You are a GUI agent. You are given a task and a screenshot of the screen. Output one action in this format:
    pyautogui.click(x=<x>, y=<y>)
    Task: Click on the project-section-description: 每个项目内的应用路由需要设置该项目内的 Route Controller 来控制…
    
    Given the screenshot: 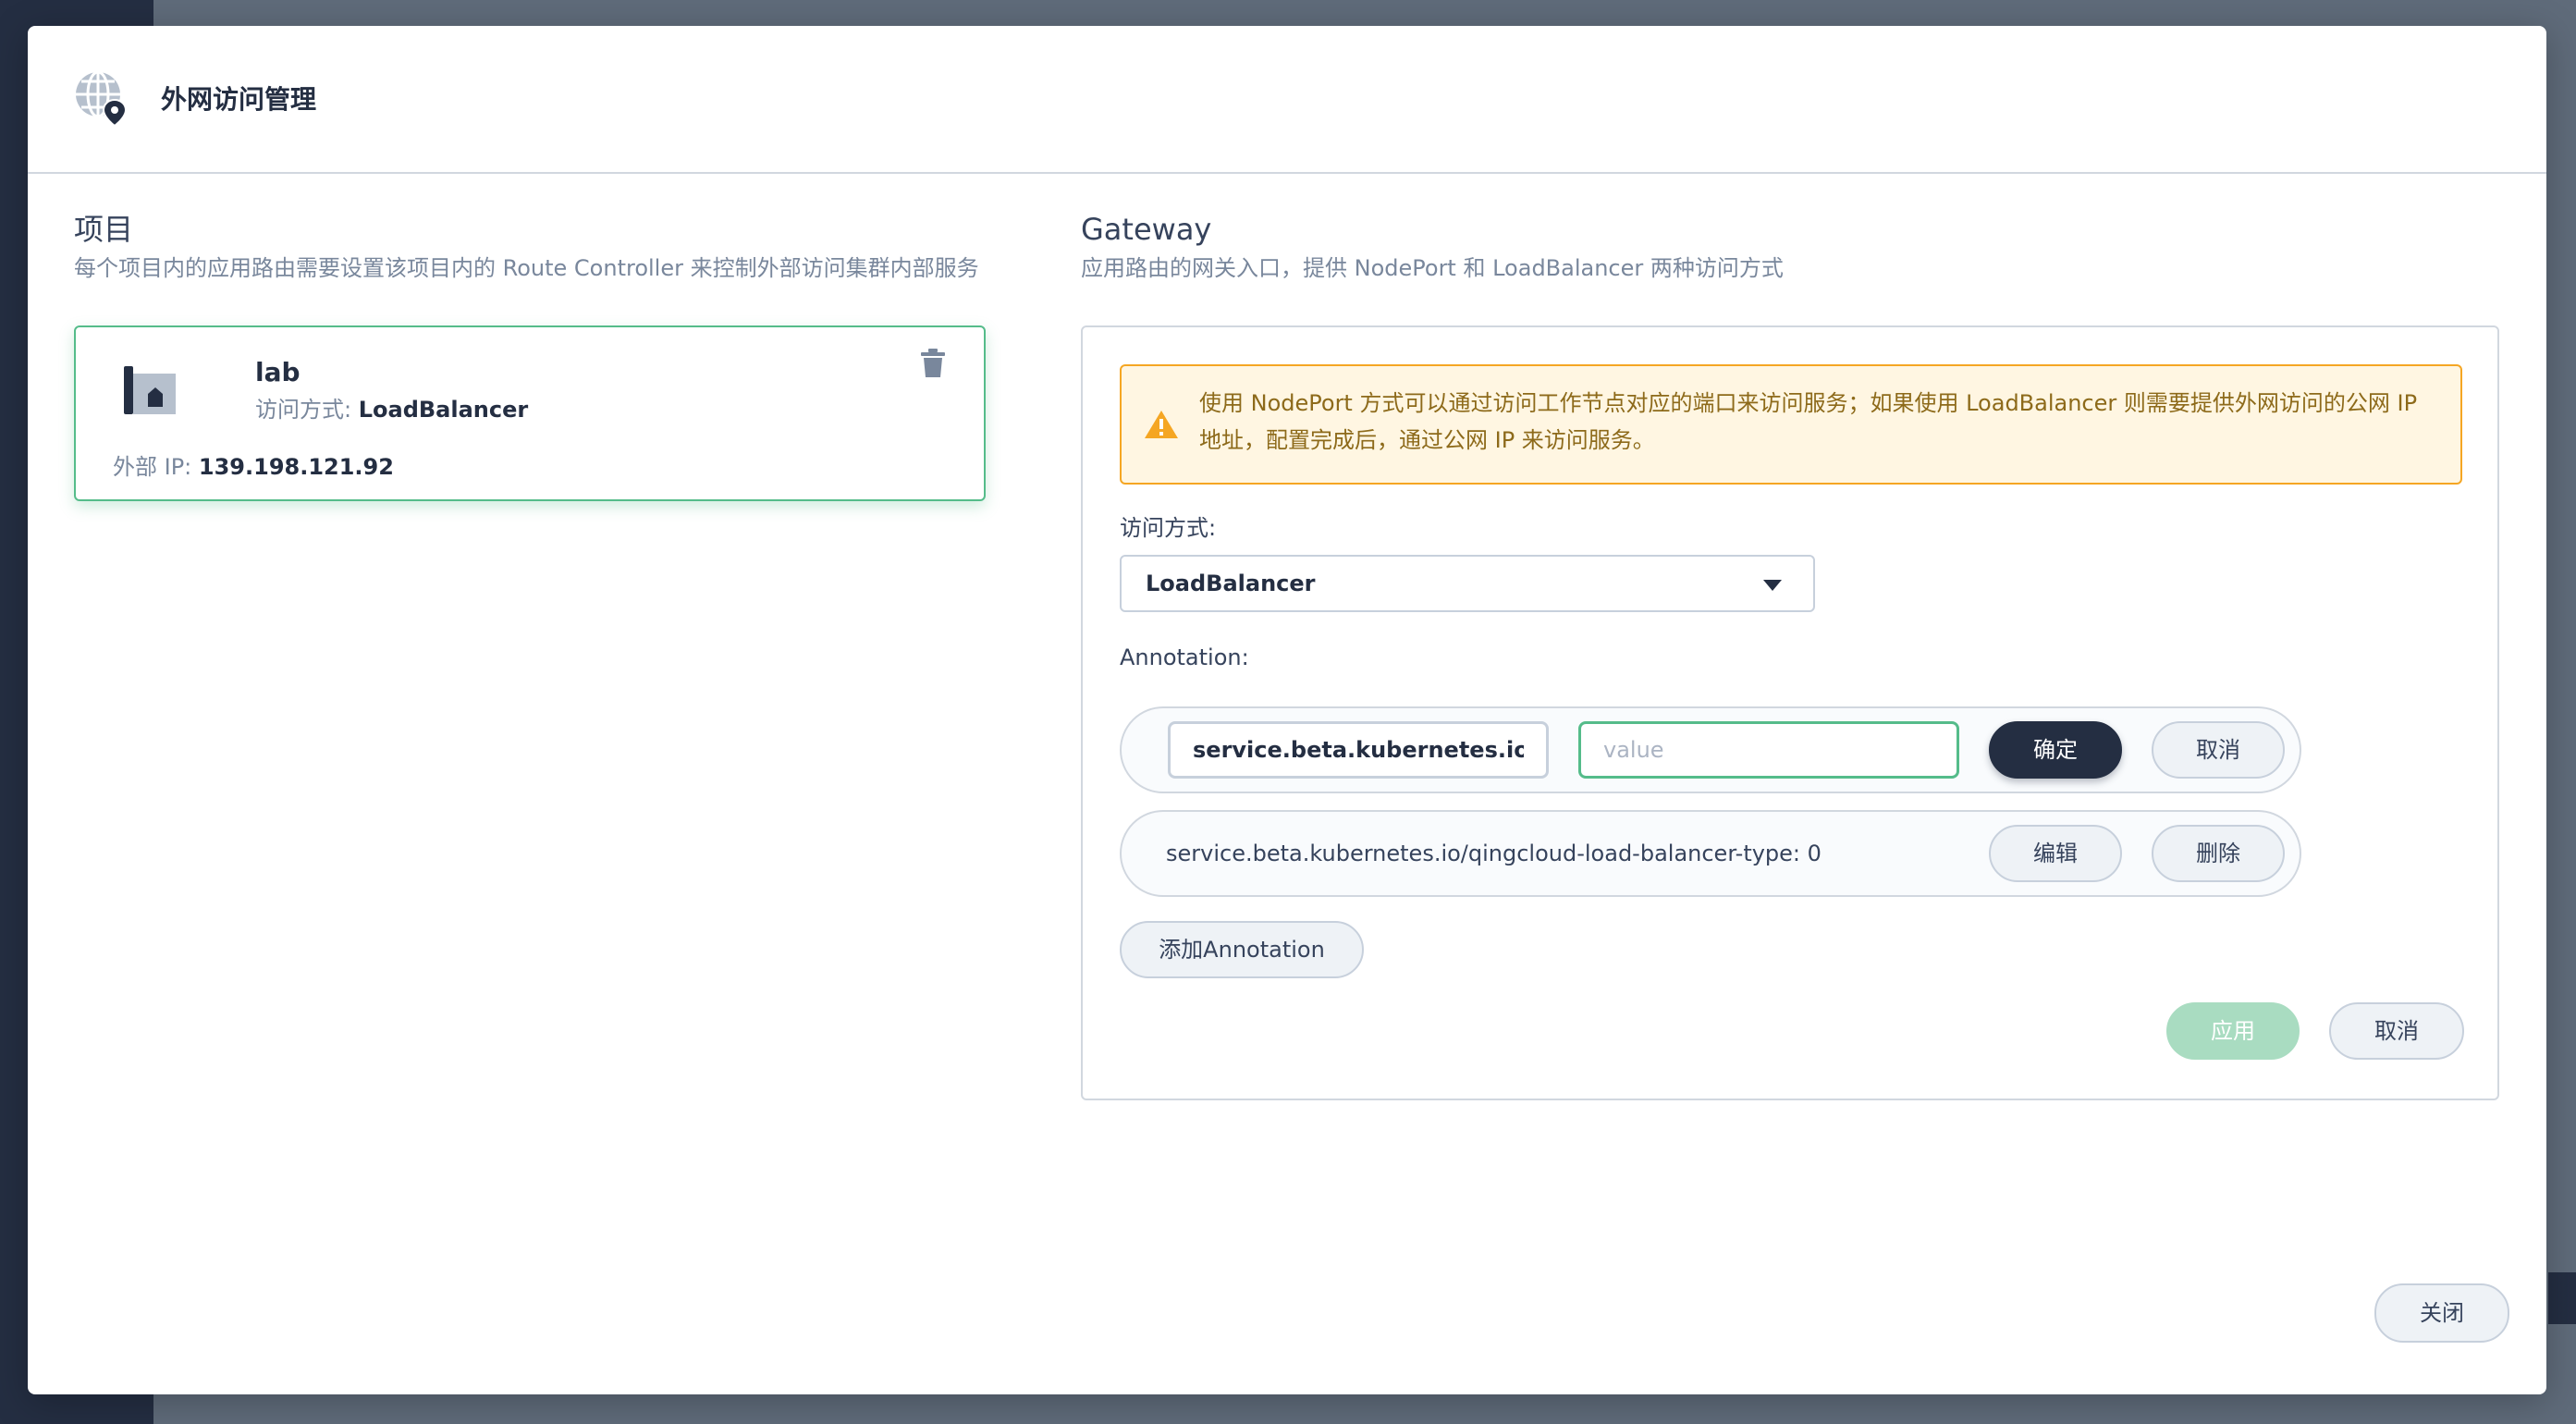 What is the action you would take?
    pyautogui.click(x=526, y=268)
    